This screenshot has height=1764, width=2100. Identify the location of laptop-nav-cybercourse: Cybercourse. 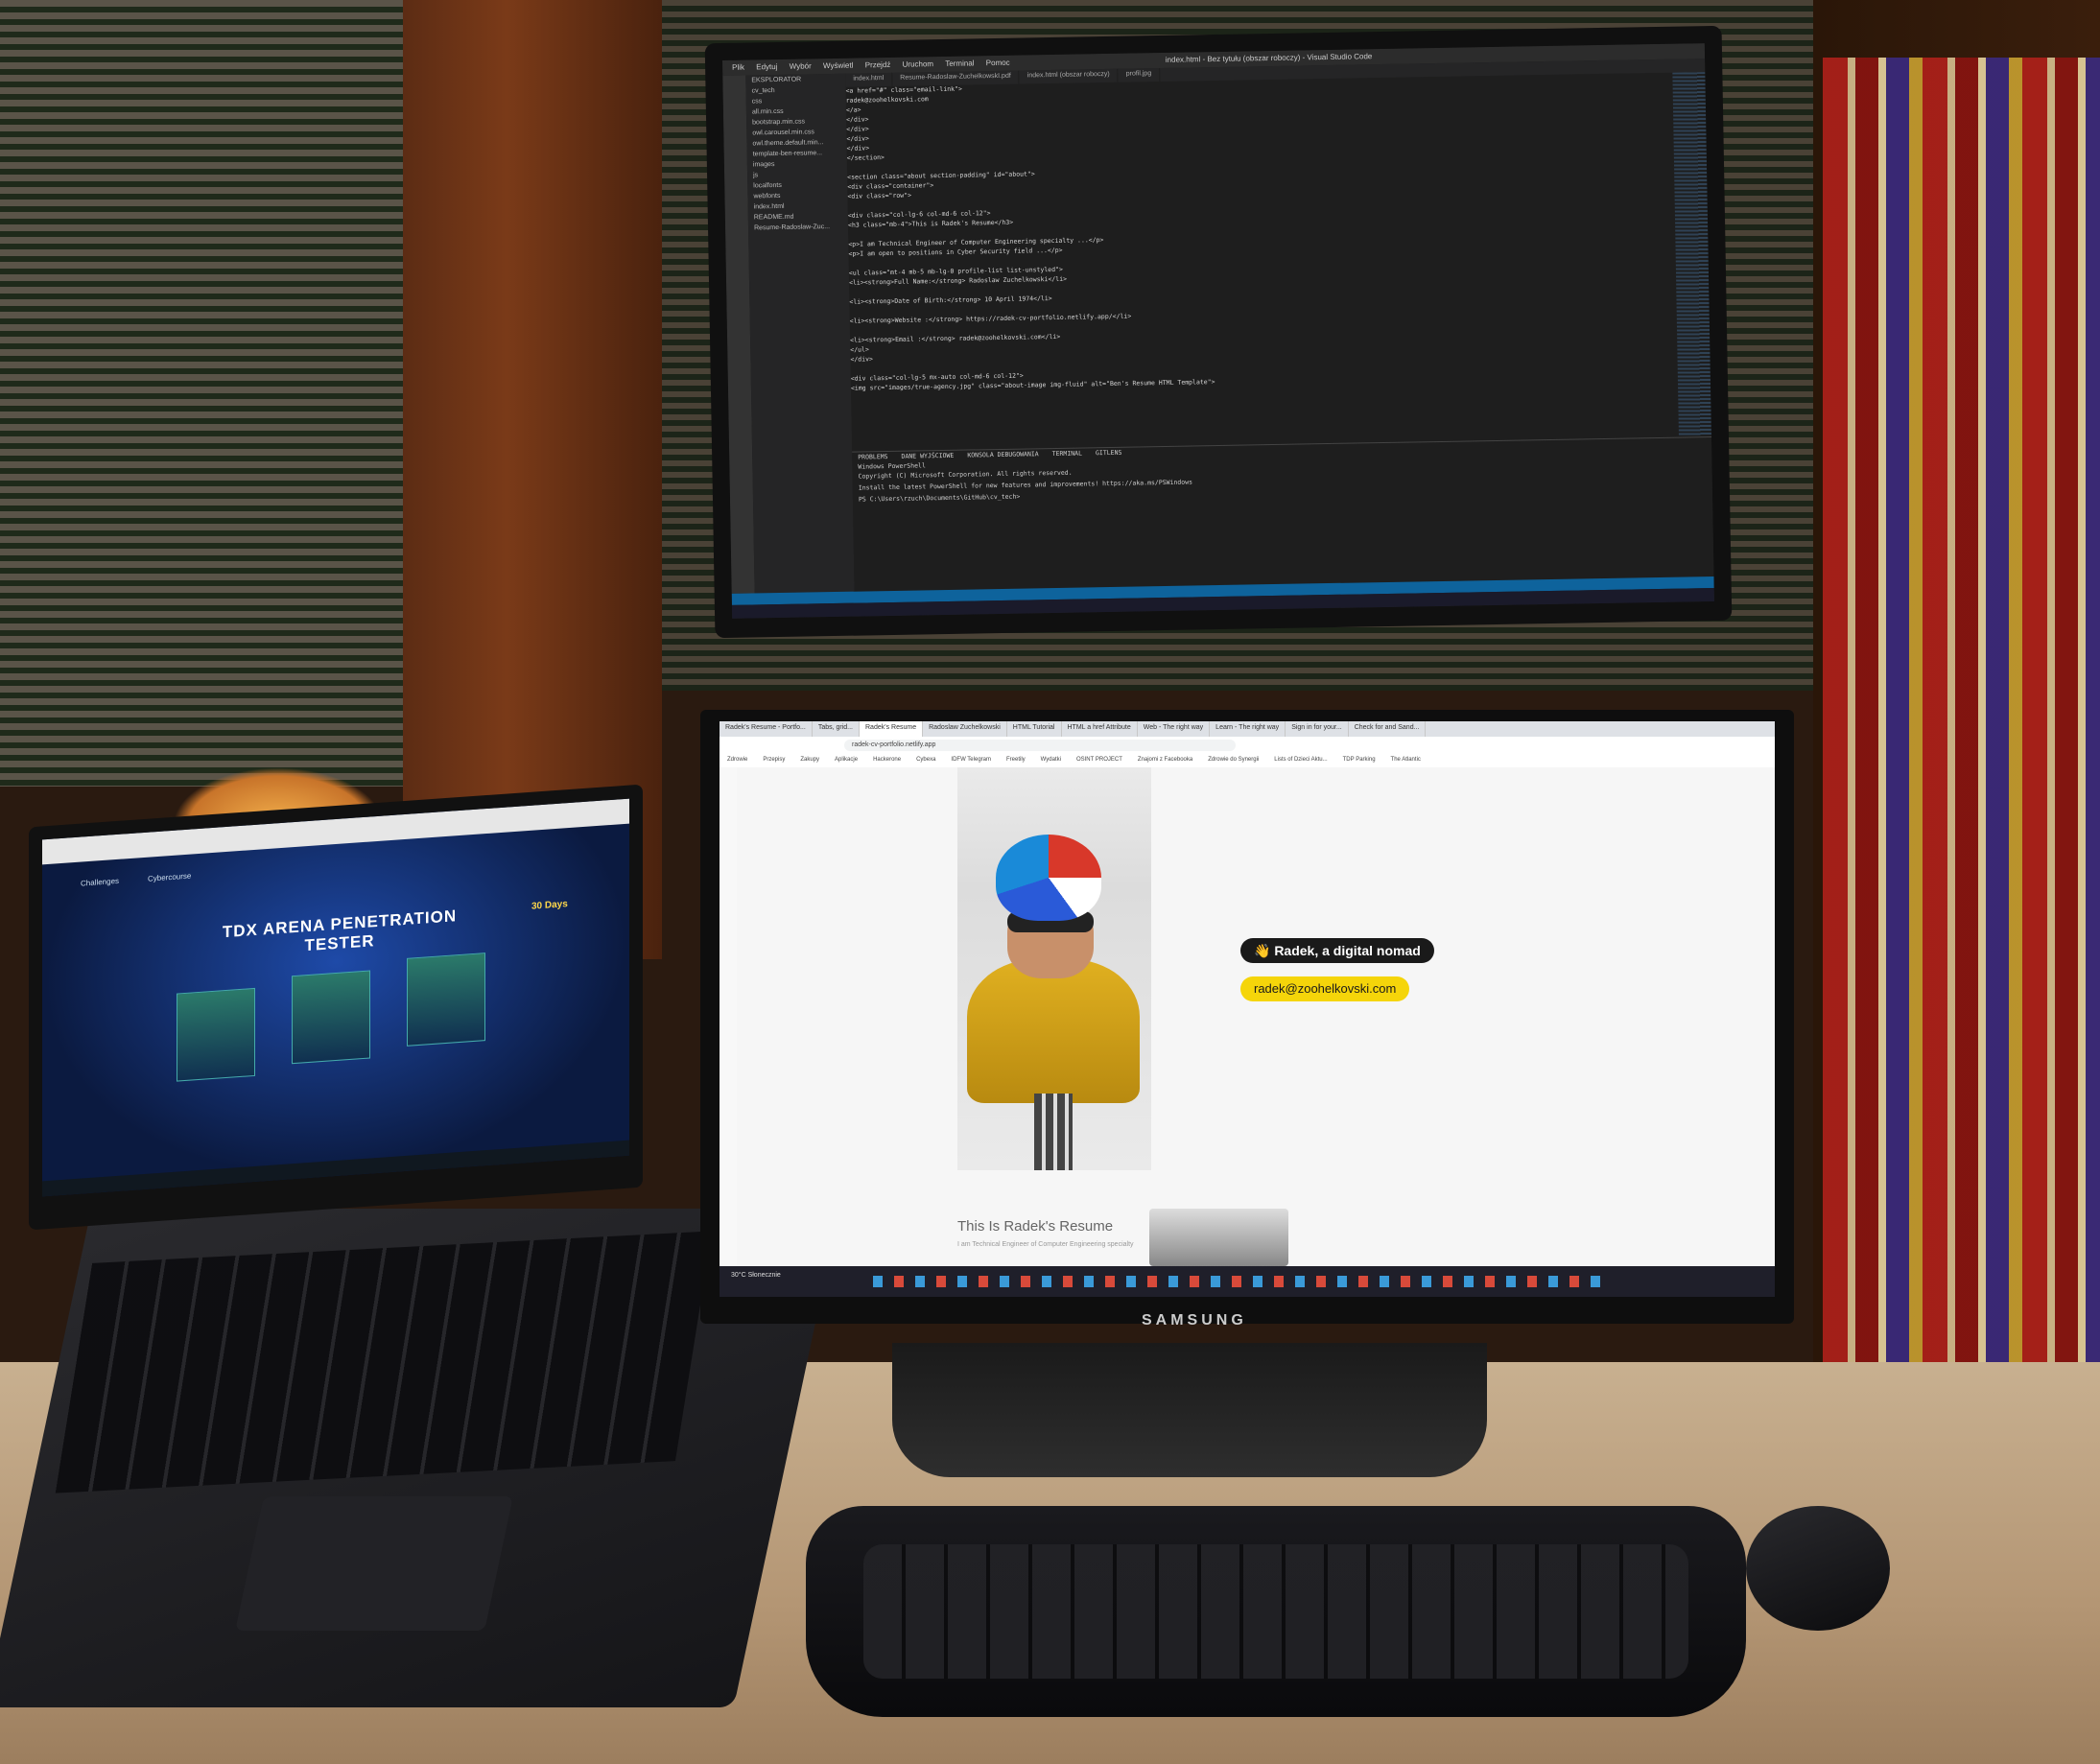
(169, 878).